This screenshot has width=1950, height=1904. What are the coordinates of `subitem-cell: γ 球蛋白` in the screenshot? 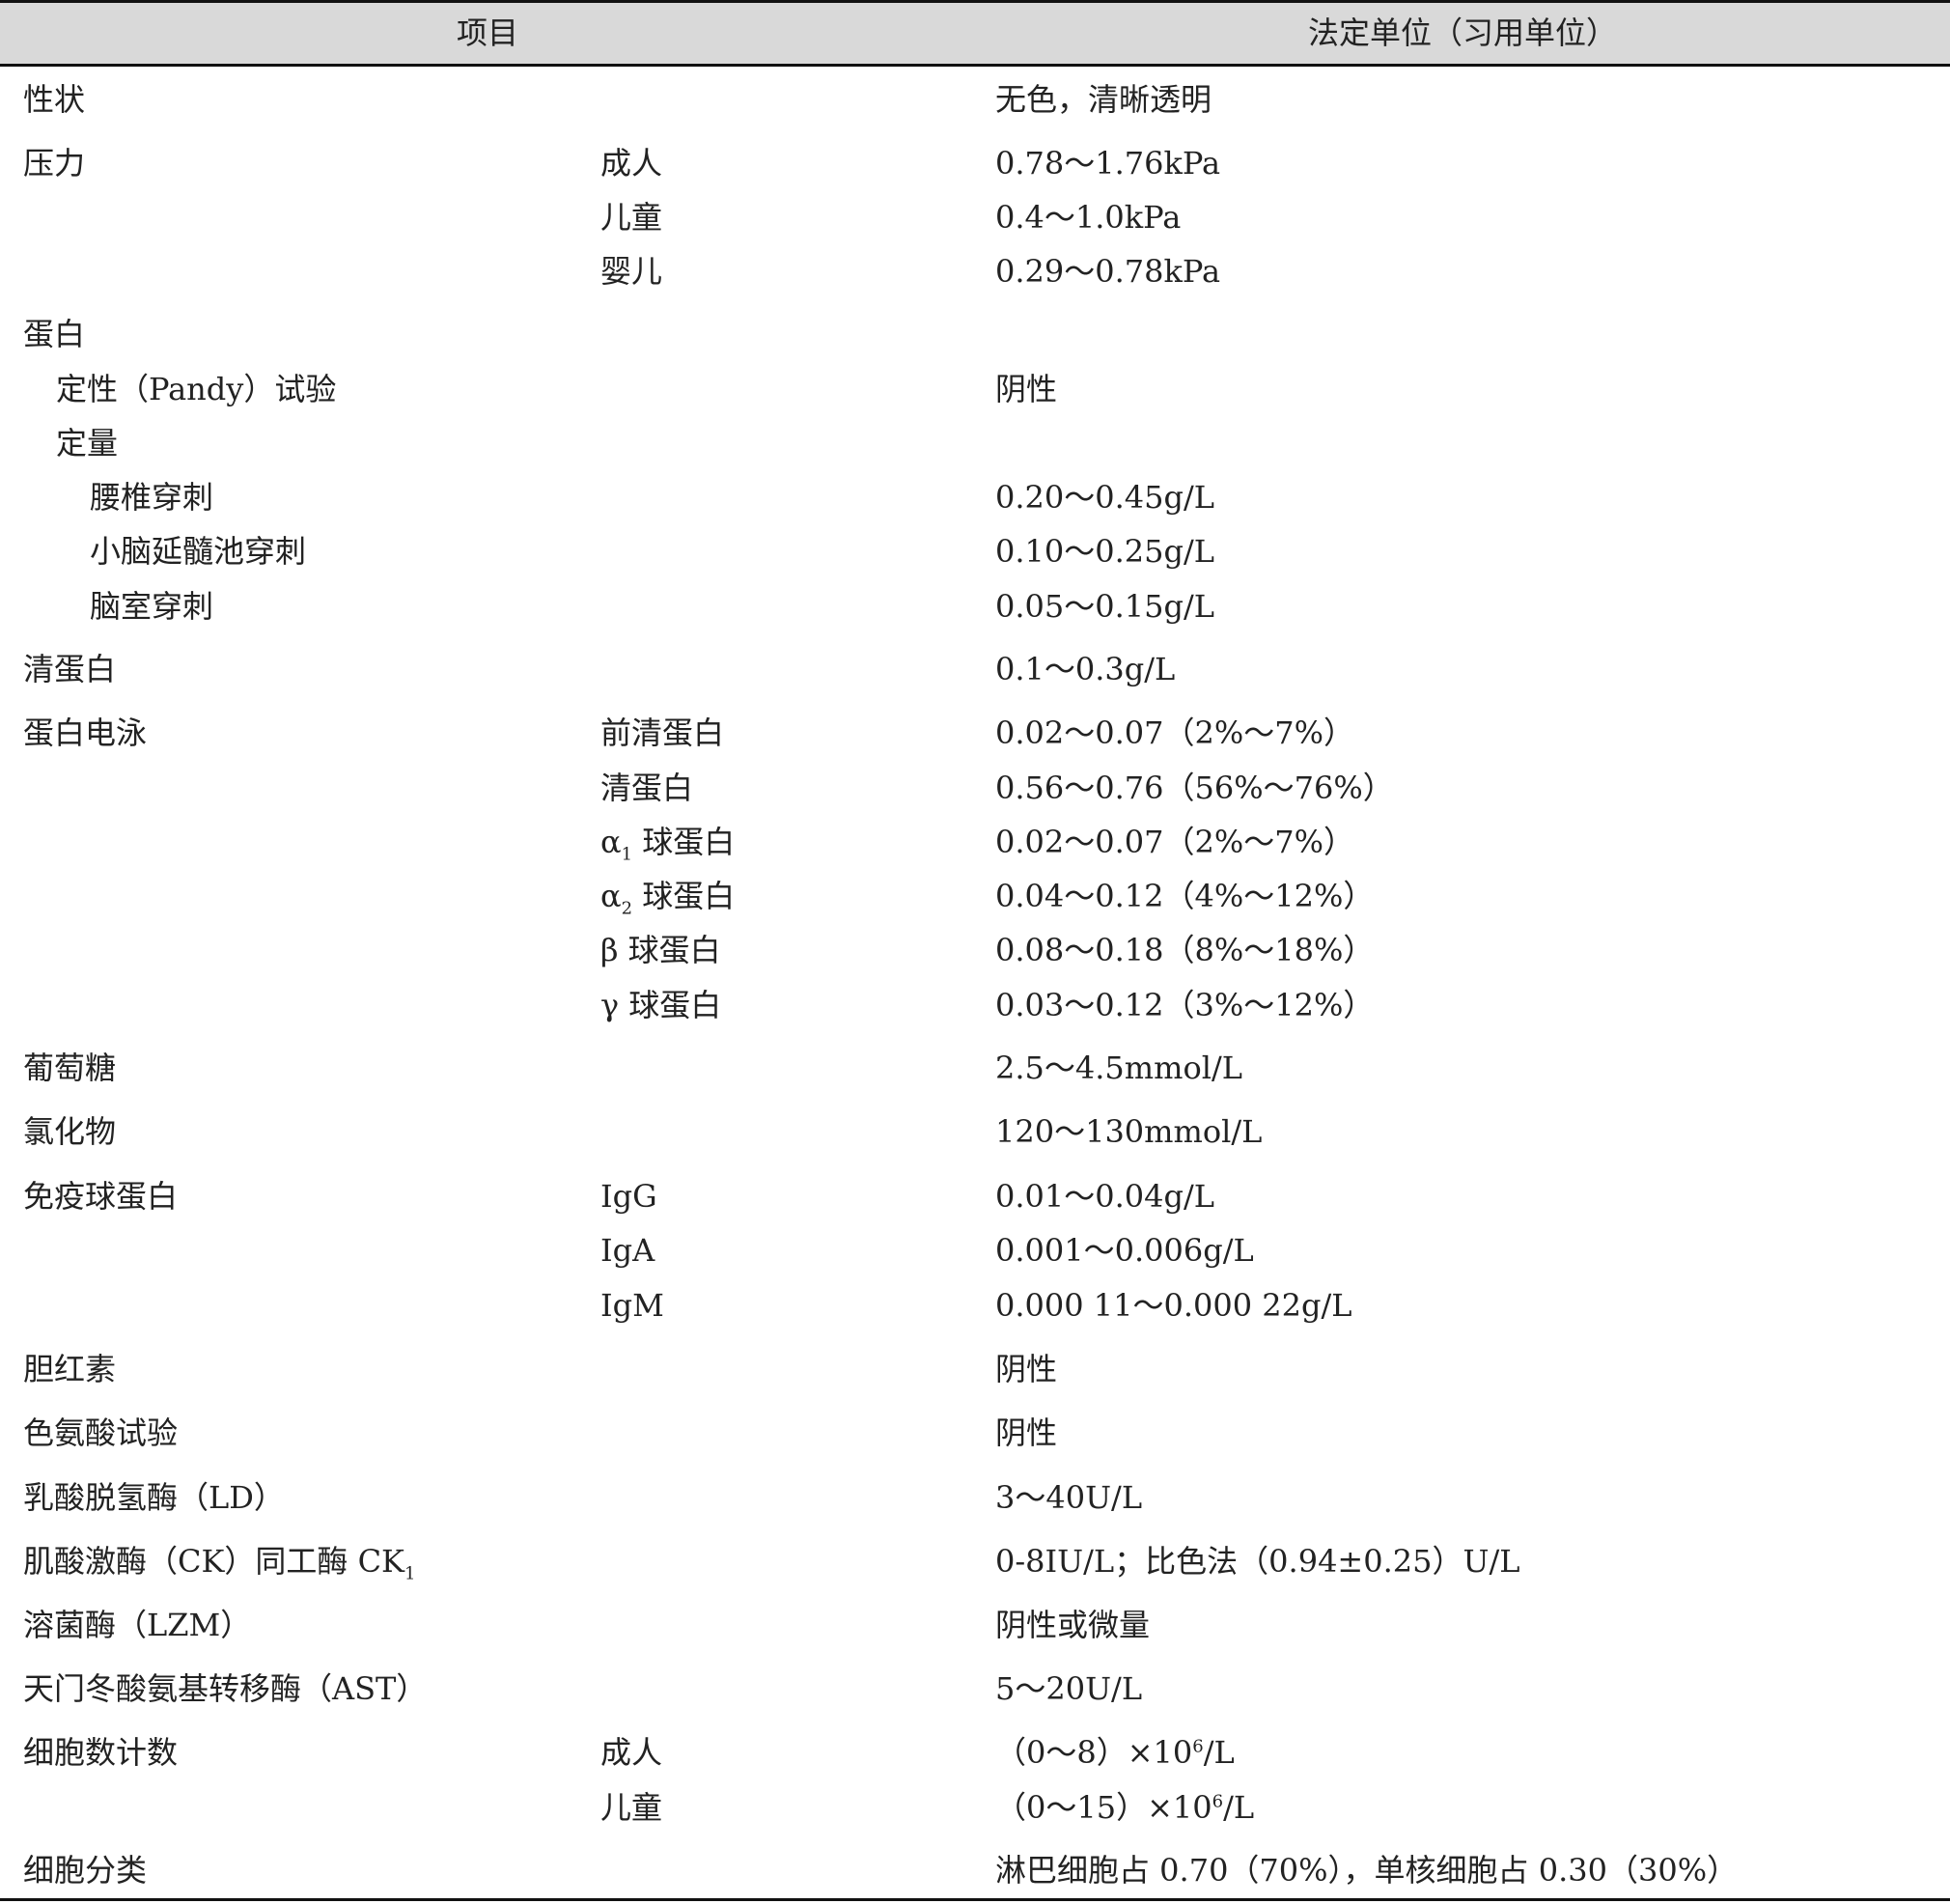 It's located at (661, 1005).